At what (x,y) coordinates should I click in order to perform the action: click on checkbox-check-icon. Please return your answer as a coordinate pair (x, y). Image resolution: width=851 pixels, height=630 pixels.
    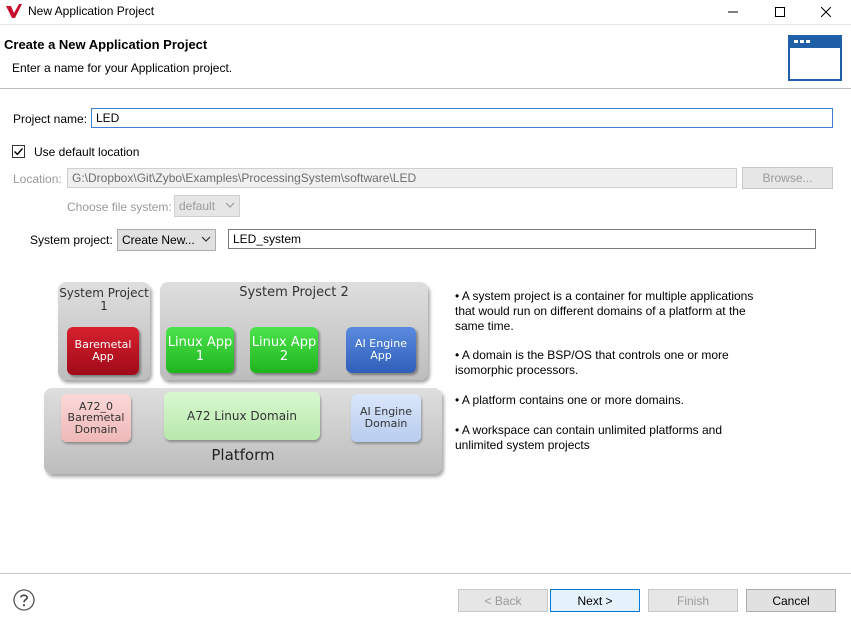
    Looking at the image, I should click on (19, 152).